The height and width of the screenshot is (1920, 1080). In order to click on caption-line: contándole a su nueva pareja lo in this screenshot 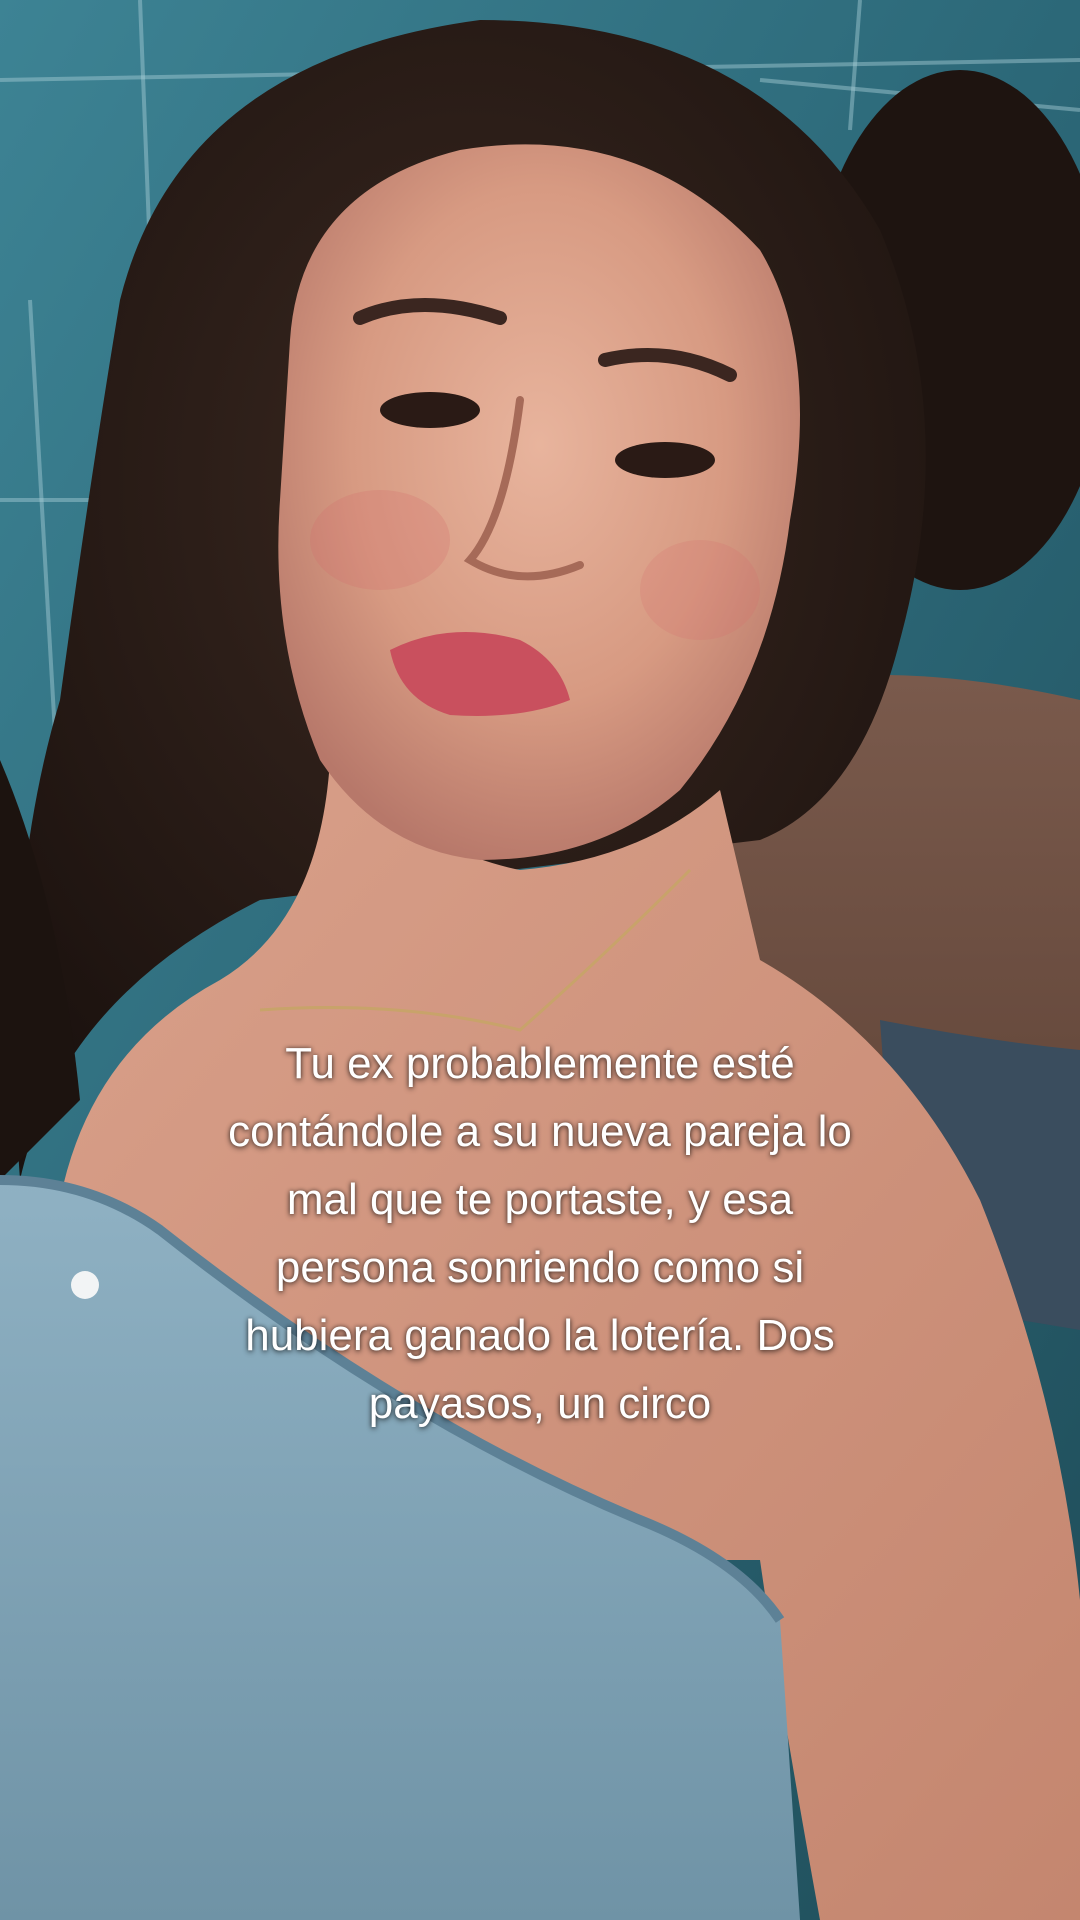, I will do `click(540, 1131)`.